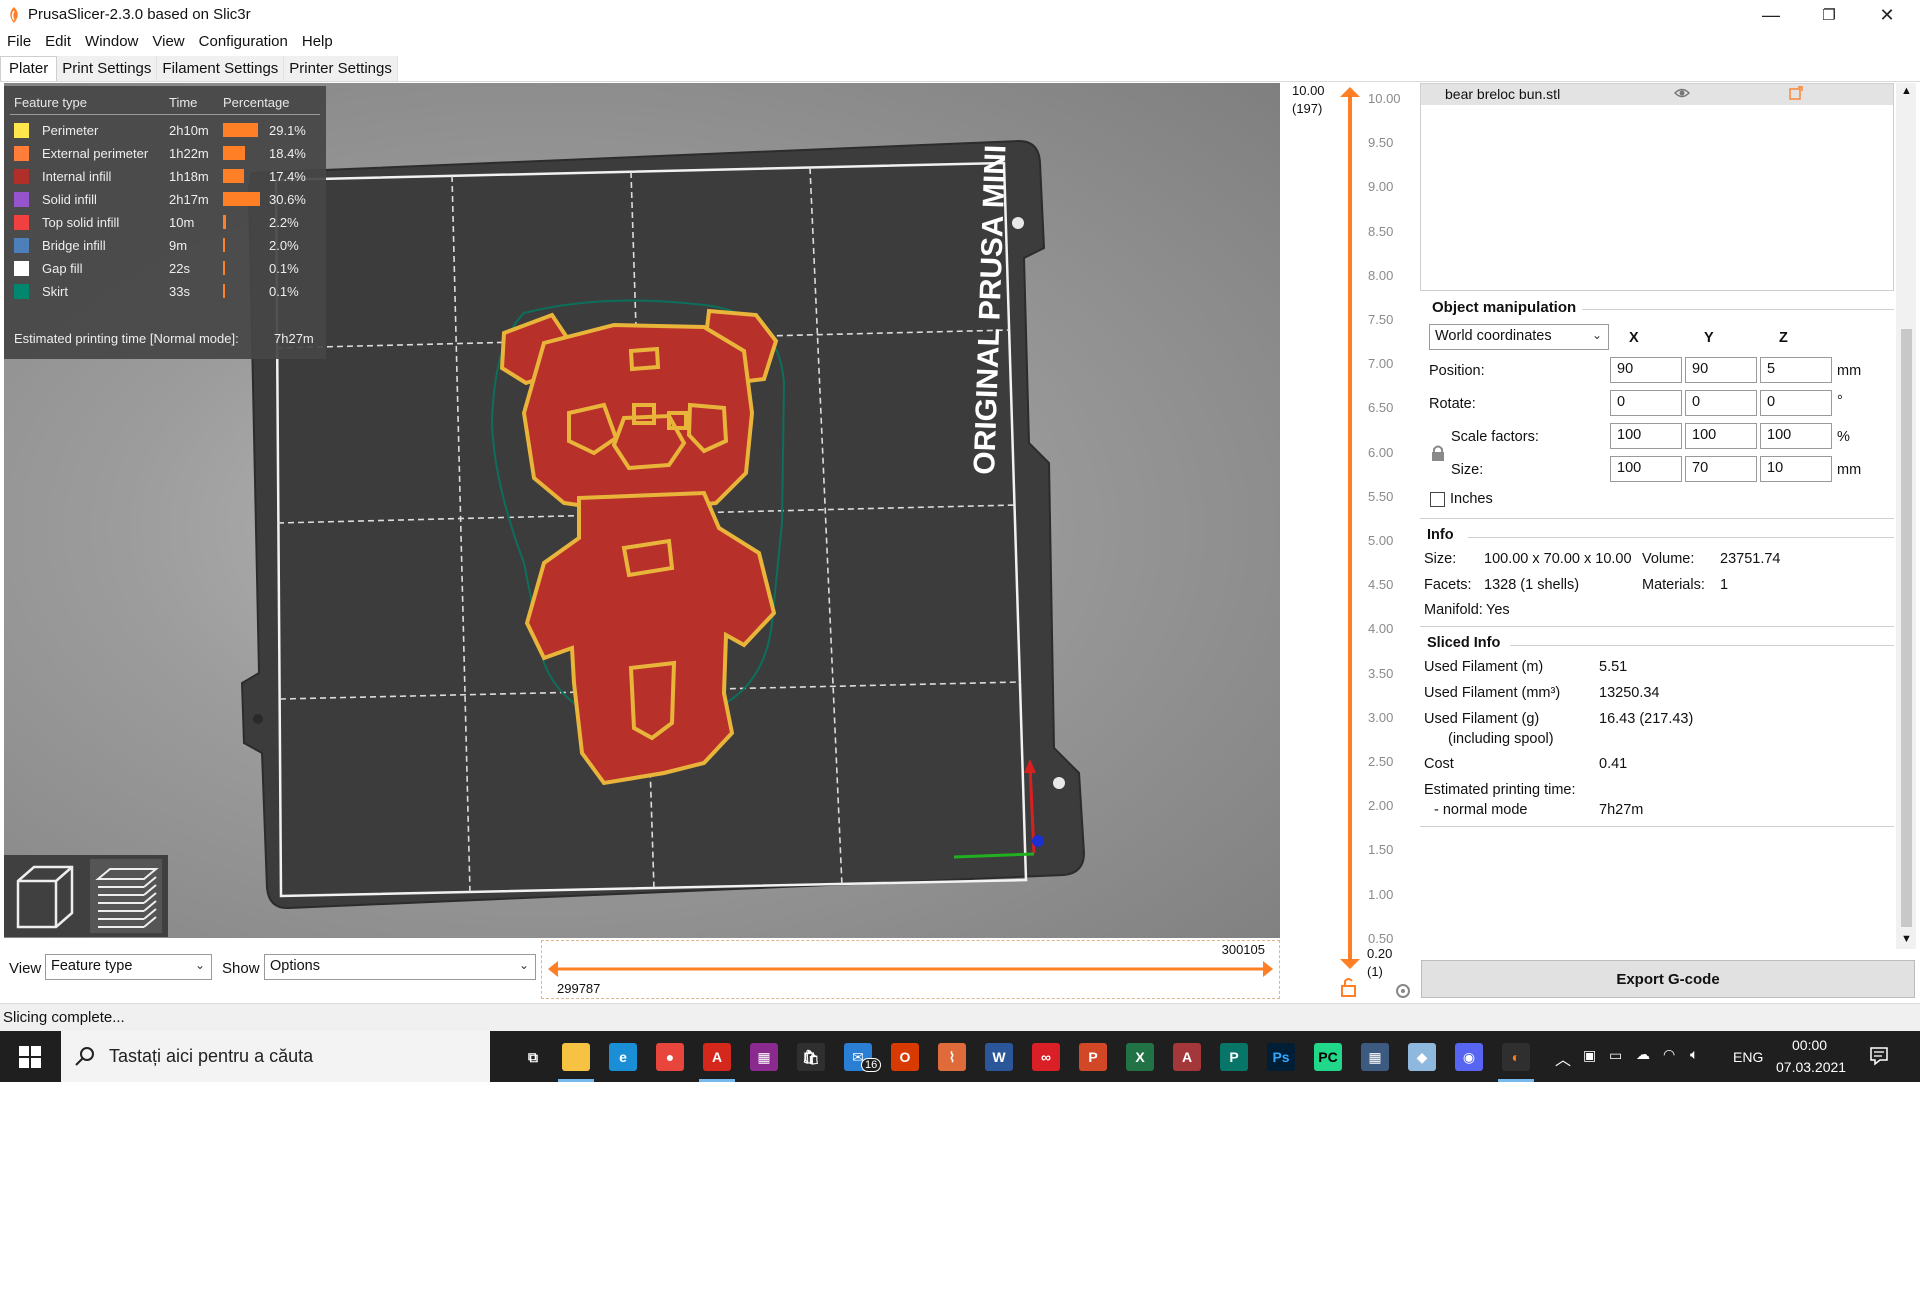 The height and width of the screenshot is (1292, 1920). Describe the element at coordinates (29, 68) in the screenshot. I see `tab-plater: Plater` at that location.